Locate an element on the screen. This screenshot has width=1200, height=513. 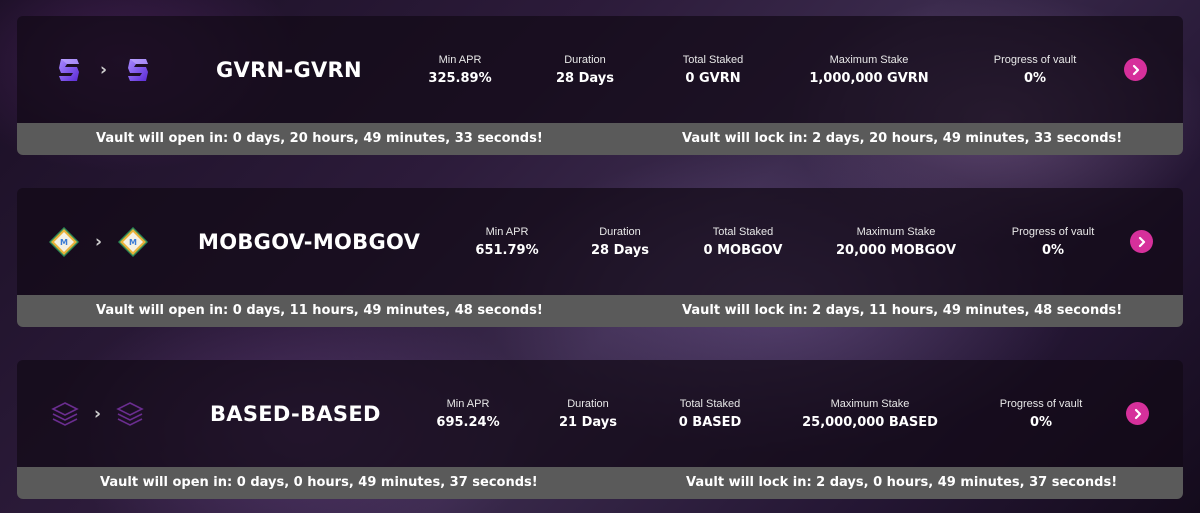
vault-title: GVRN-GVRN is located at coordinates (289, 69).